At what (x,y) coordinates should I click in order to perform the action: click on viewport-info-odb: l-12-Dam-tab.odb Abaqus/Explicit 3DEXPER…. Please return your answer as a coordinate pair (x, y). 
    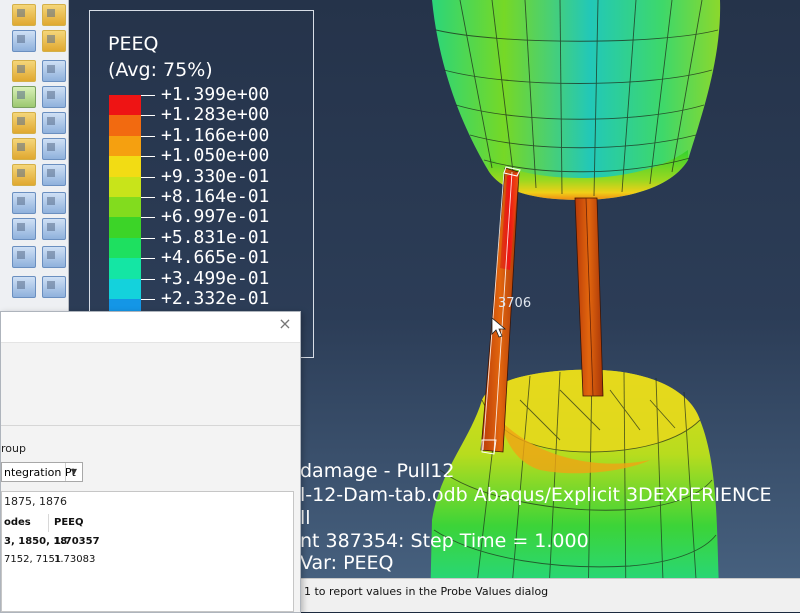
    Looking at the image, I should click on (536, 495).